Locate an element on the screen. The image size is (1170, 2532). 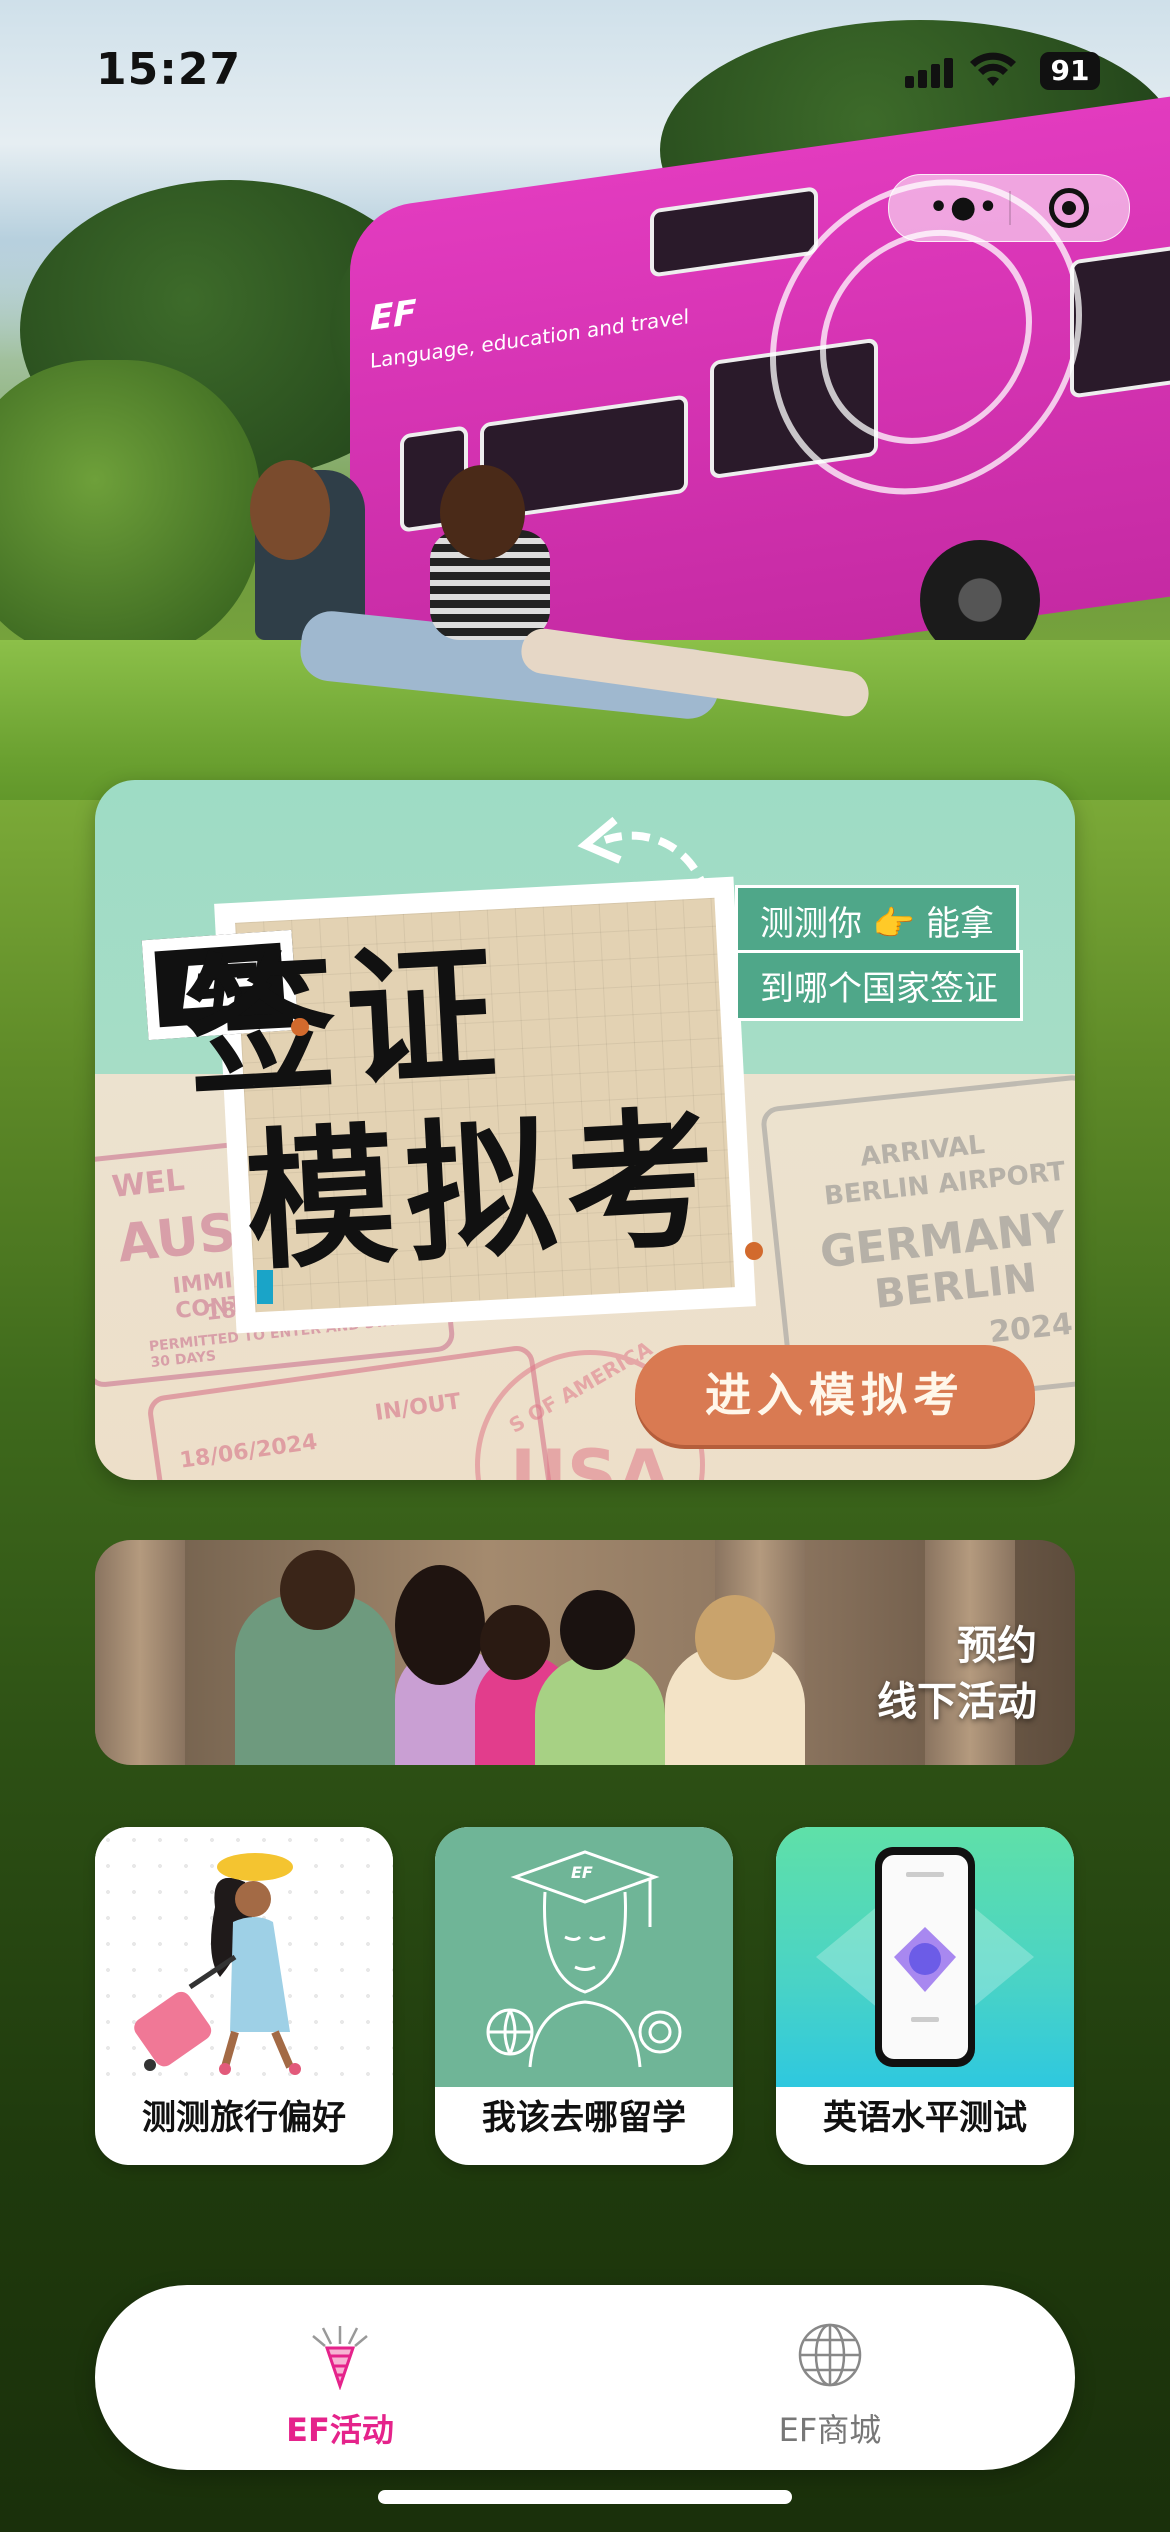
wifi-icon is located at coordinates (993, 69).